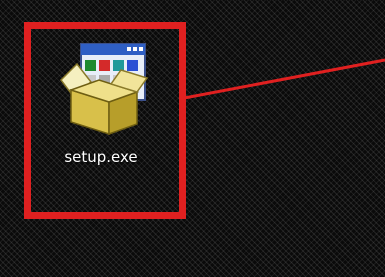 The image size is (385, 277). What do you see at coordinates (104, 89) in the screenshot?
I see `installer-box-icon` at bounding box center [104, 89].